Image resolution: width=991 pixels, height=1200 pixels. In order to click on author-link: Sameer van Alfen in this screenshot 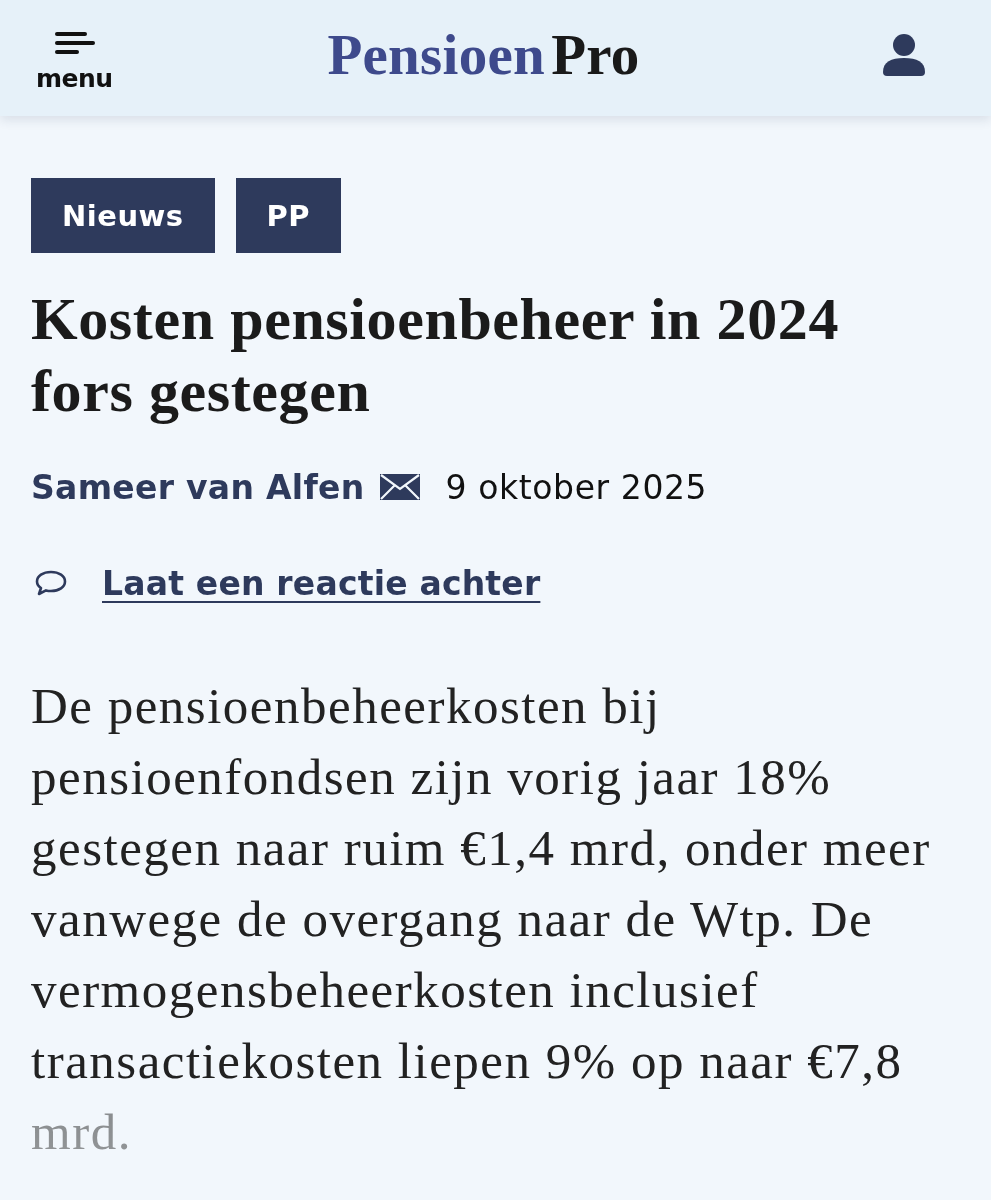, I will do `click(198, 487)`.